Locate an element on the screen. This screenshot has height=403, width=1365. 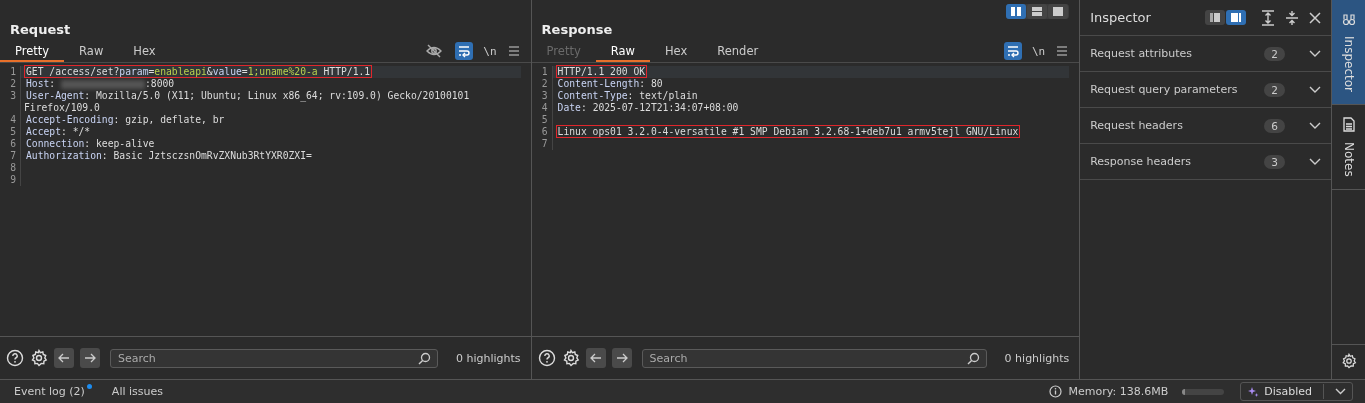
panel-title: Response is located at coordinates (577, 30).